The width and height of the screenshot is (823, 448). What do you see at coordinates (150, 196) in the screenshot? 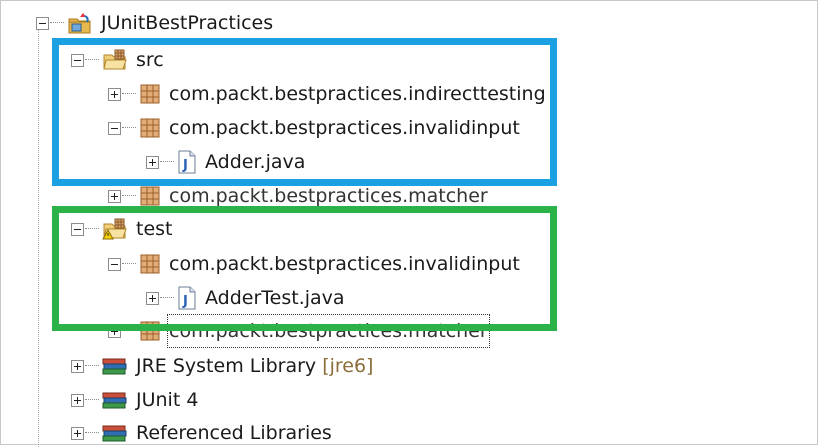
I see `package-icon` at bounding box center [150, 196].